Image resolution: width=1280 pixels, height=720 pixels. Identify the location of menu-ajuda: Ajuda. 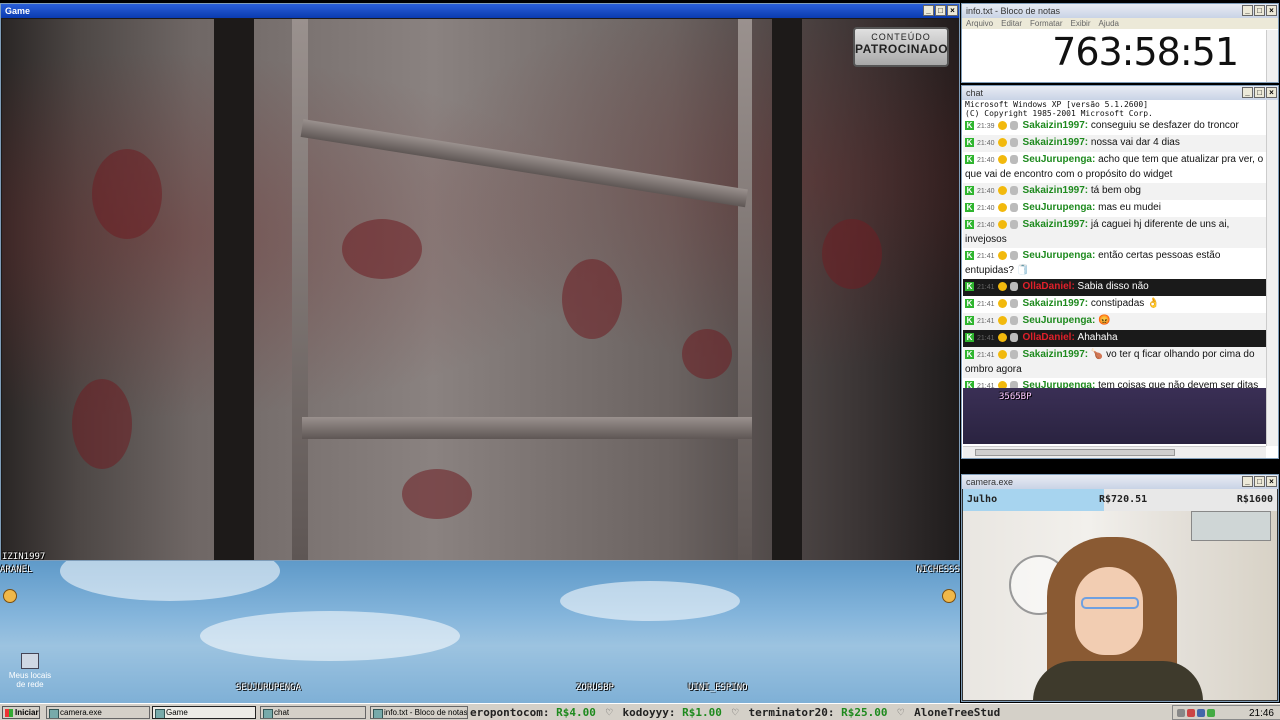
(1109, 23).